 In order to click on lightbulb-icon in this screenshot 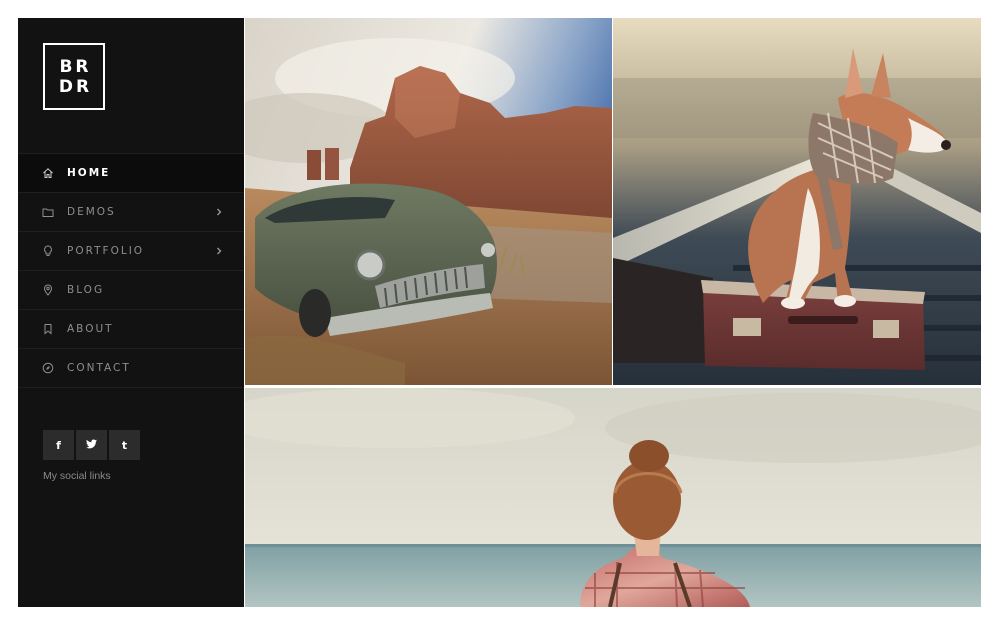, I will do `click(48, 251)`.